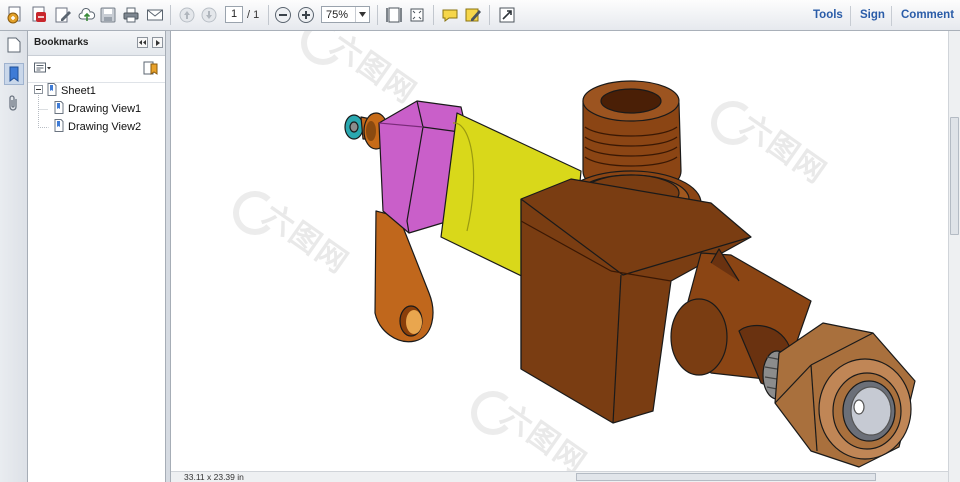 The width and height of the screenshot is (960, 482). I want to click on bookmark-item-drawing-view1: Drawing View1, so click(97, 109).